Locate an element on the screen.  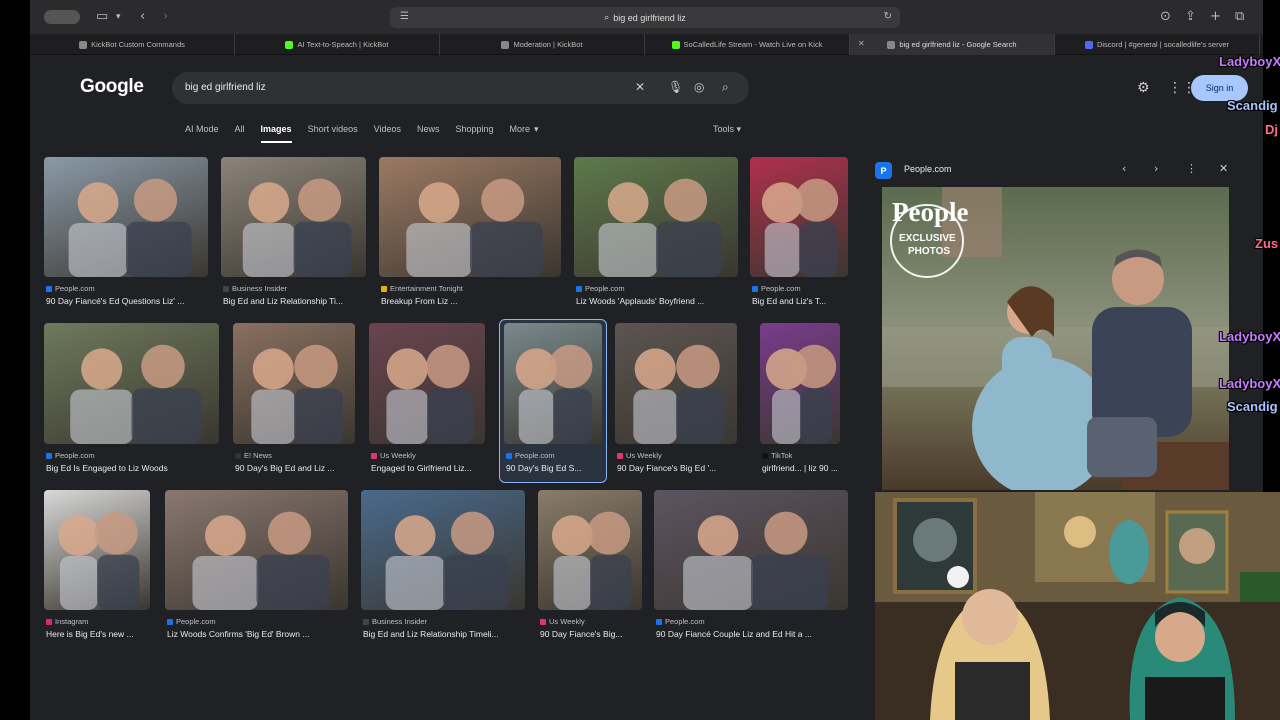
google-logo: Google is located at coordinates (112, 87).